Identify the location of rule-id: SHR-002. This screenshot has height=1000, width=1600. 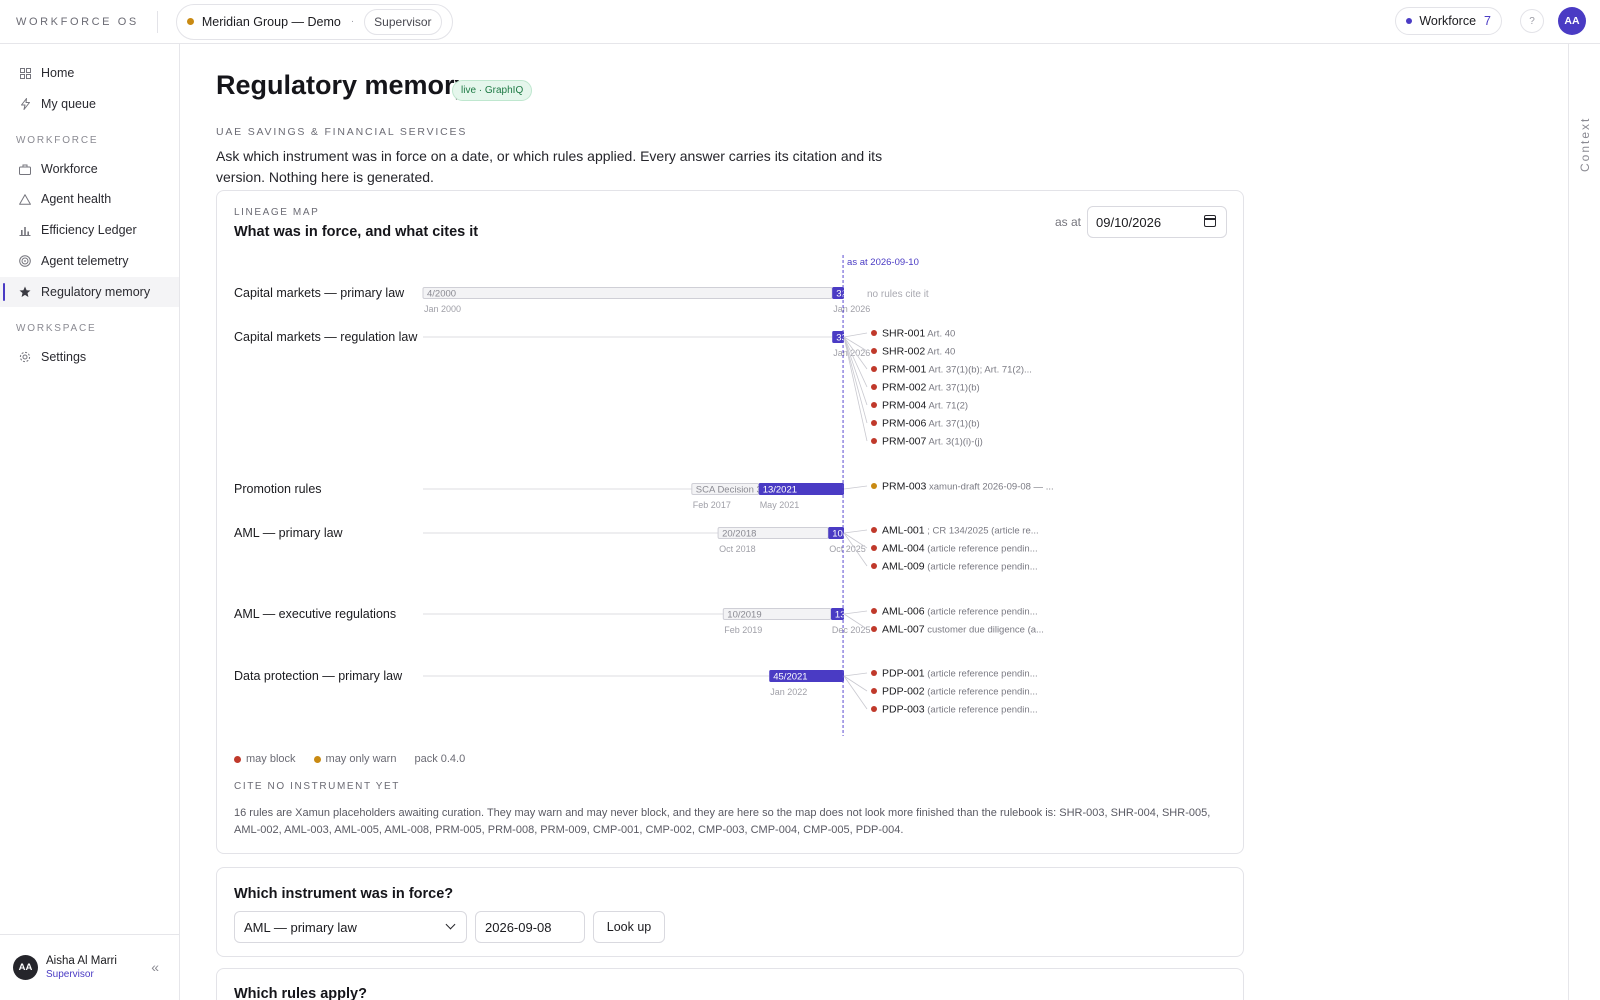
(903, 352).